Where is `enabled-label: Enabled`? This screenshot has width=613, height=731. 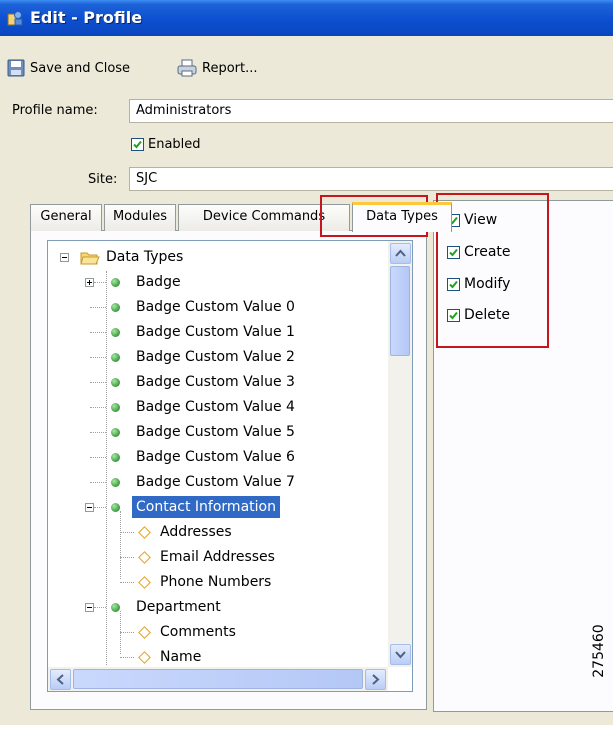
enabled-label: Enabled is located at coordinates (174, 144).